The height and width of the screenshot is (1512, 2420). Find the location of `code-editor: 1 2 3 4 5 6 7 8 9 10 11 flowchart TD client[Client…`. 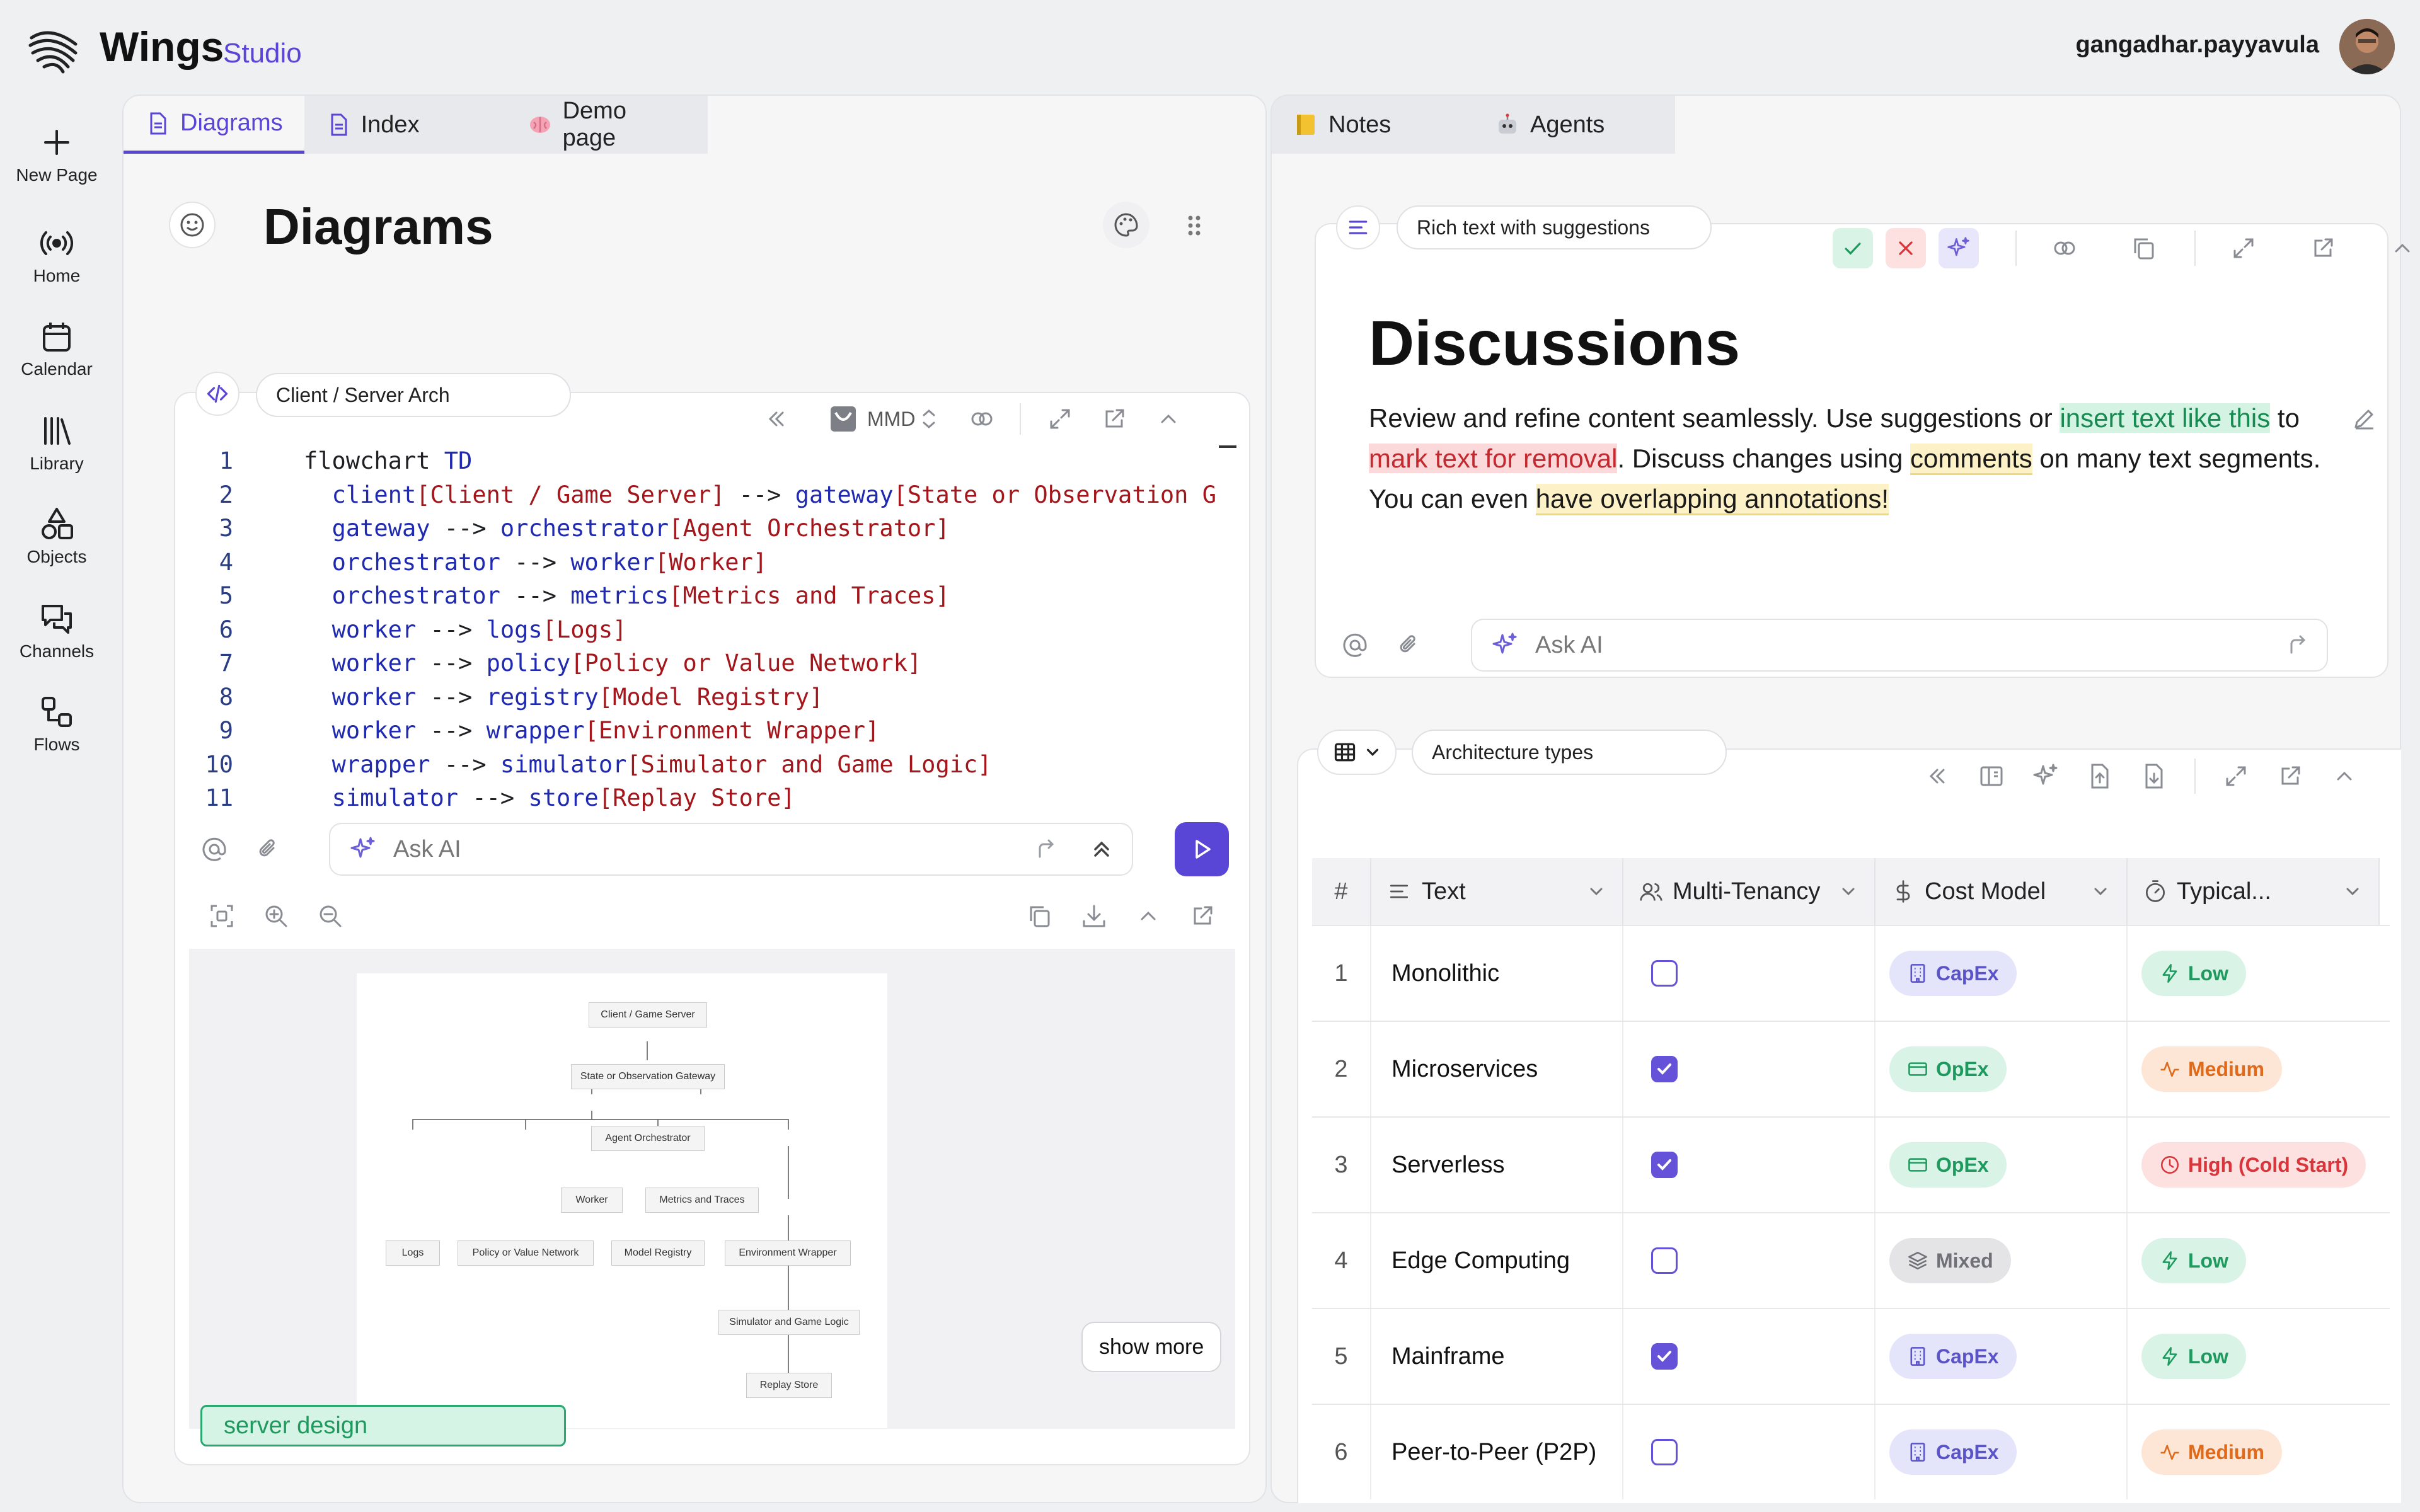

code-editor: 1 2 3 4 5 6 7 8 9 10 11 flowchart TD client[Client… is located at coordinates (706, 630).